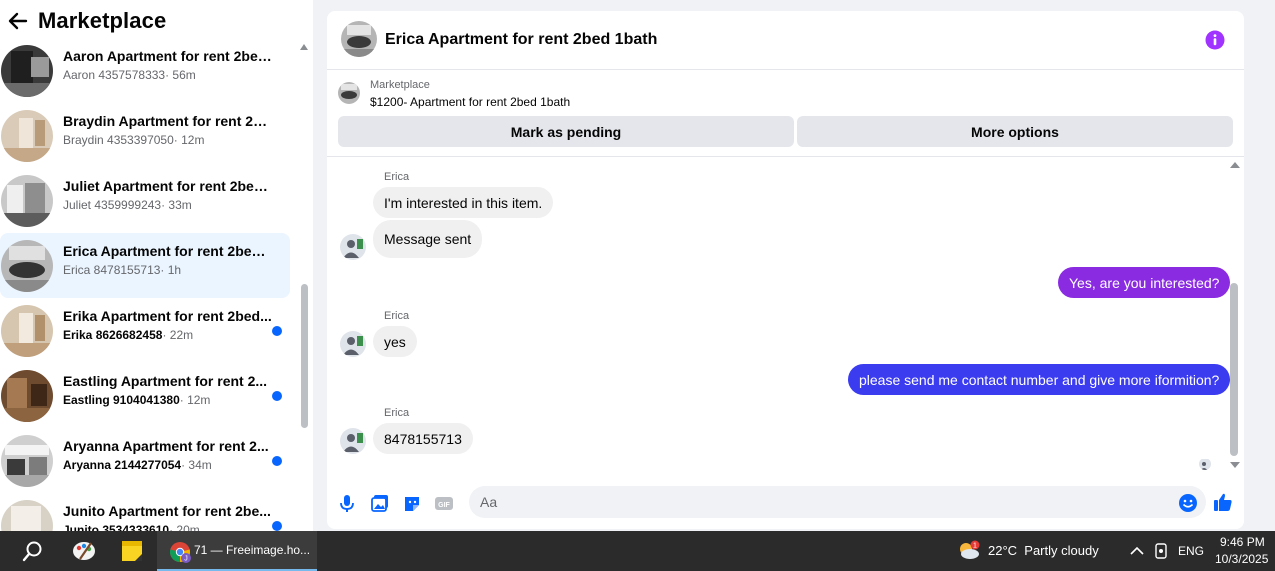 The width and height of the screenshot is (1275, 571). What do you see at coordinates (131, 527) in the screenshot?
I see `conversation-subtitle: Junito 3534333610· 20m` at bounding box center [131, 527].